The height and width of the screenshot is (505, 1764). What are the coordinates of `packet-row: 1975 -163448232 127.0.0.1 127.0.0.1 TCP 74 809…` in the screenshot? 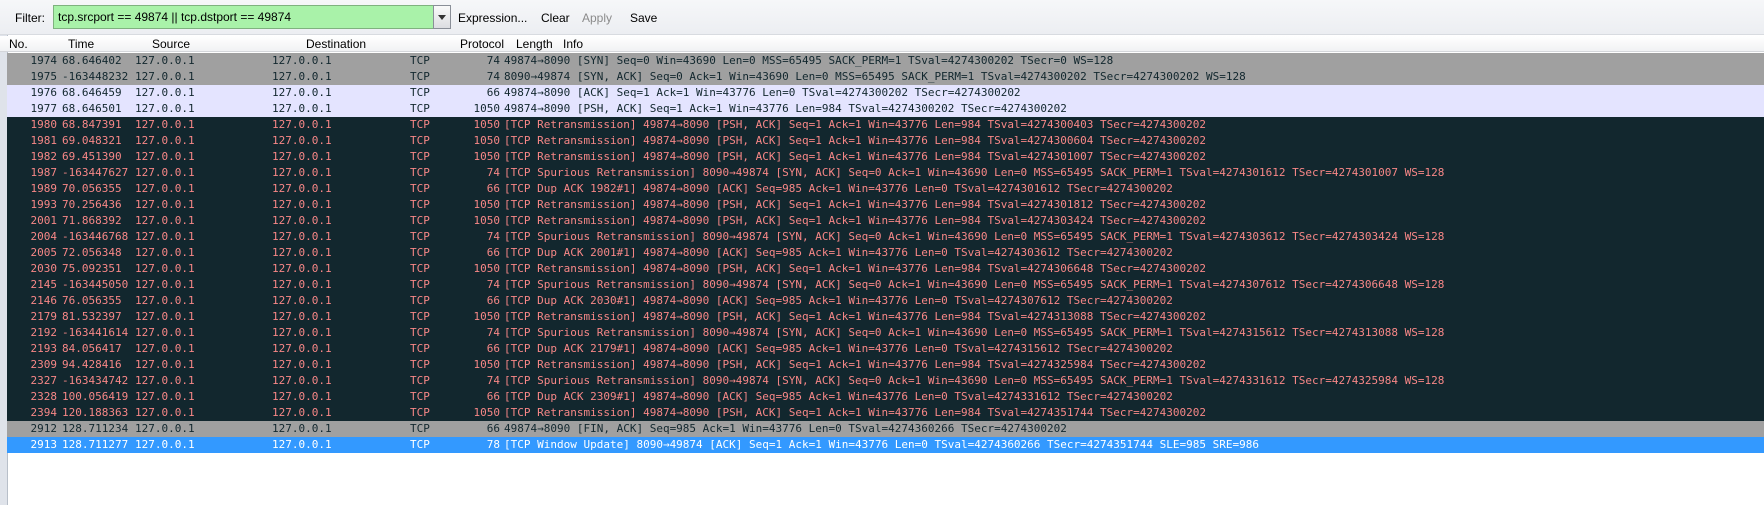 It's located at (885, 77).